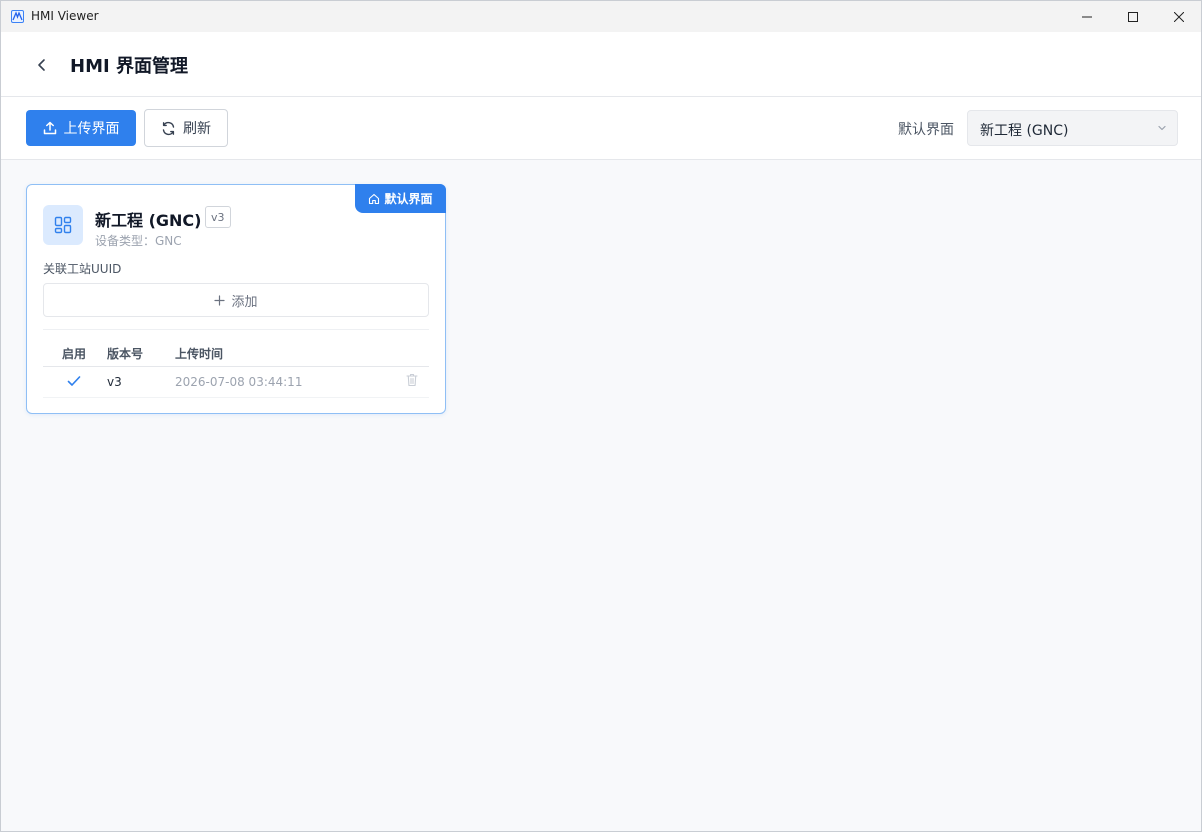 The image size is (1202, 832). I want to click on add-button-label: 添加, so click(244, 302).